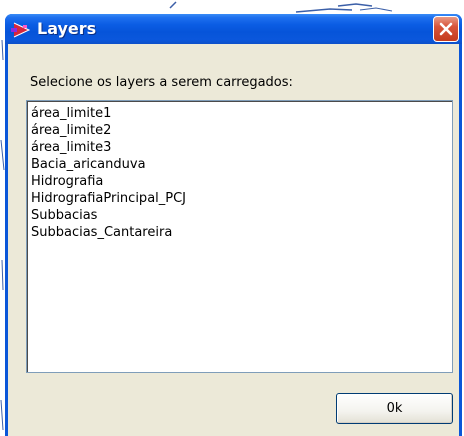  Describe the element at coordinates (241, 147) in the screenshot. I see `list-item: área_limite3` at that location.